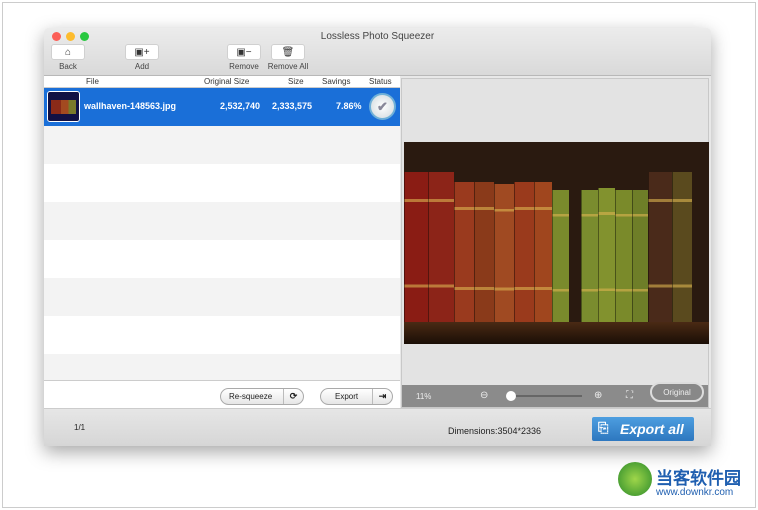 The width and height of the screenshot is (758, 510). What do you see at coordinates (240, 106) in the screenshot?
I see `original-size: 2,532,740` at bounding box center [240, 106].